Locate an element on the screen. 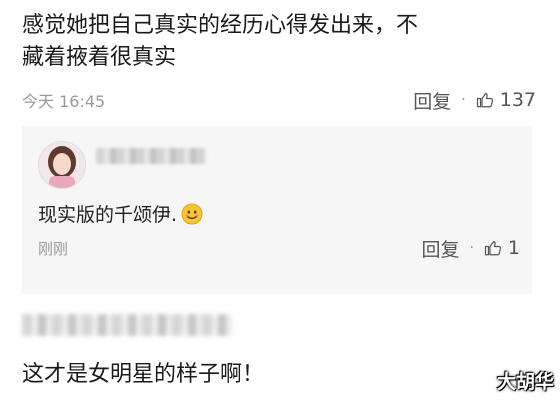 This screenshot has width=560, height=404. reply-button: 回复 is located at coordinates (432, 100).